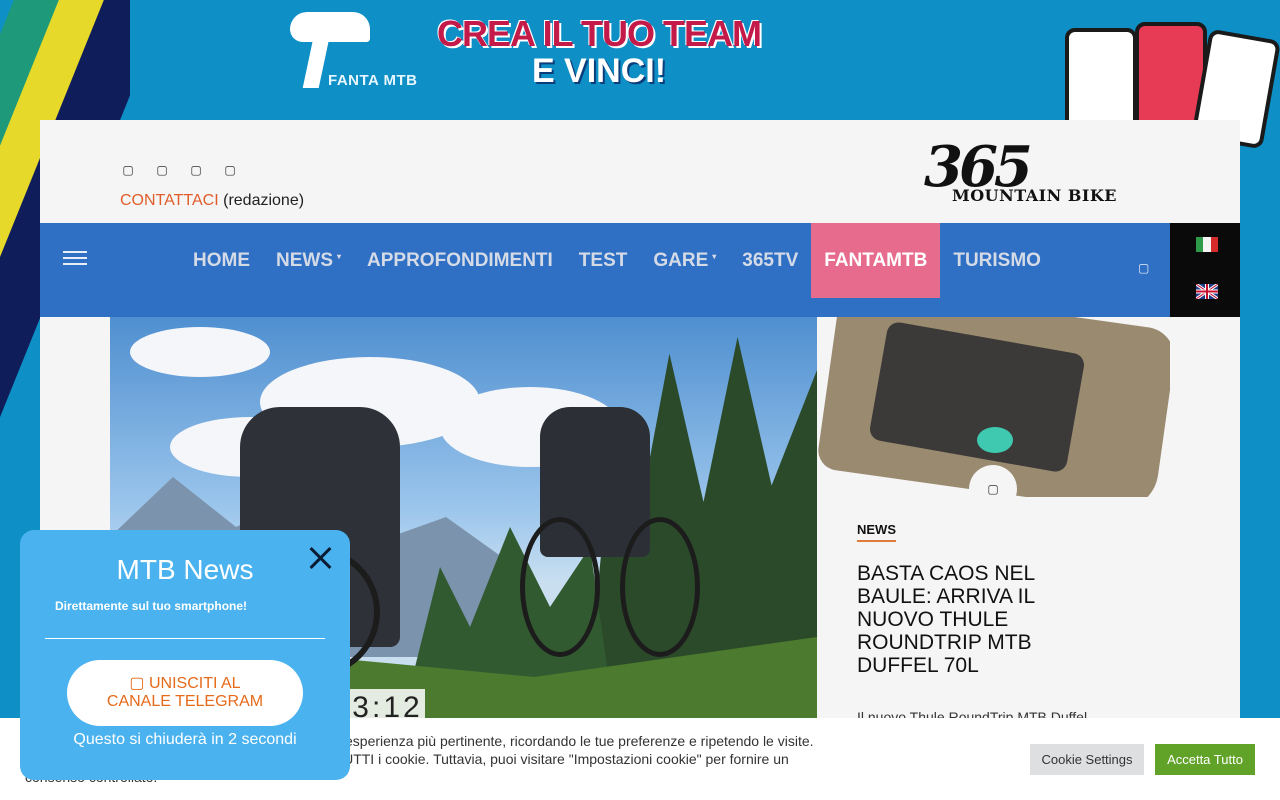 The width and height of the screenshot is (1280, 800). Describe the element at coordinates (137, 683) in the screenshot. I see `telegram-icon: ▢` at that location.